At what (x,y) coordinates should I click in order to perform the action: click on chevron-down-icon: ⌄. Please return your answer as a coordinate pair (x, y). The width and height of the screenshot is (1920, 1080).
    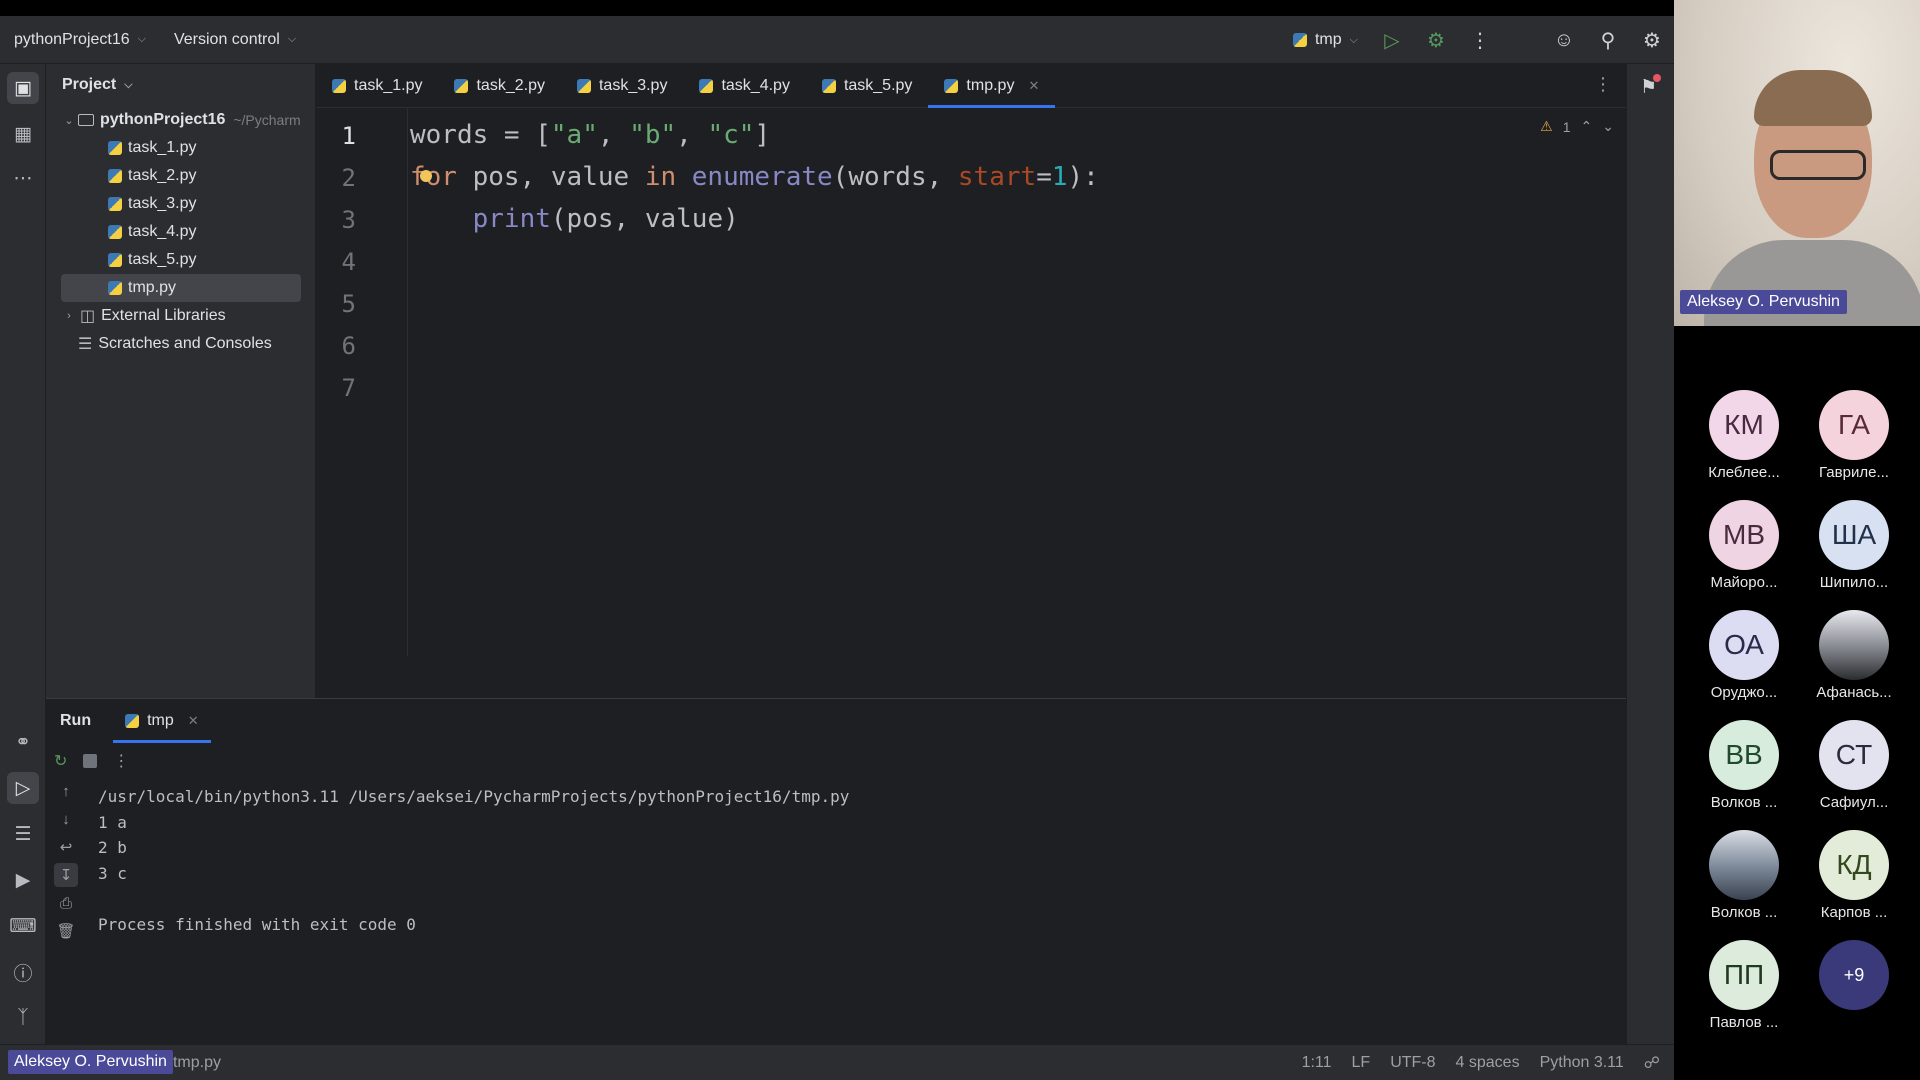
    Looking at the image, I should click on (1608, 126).